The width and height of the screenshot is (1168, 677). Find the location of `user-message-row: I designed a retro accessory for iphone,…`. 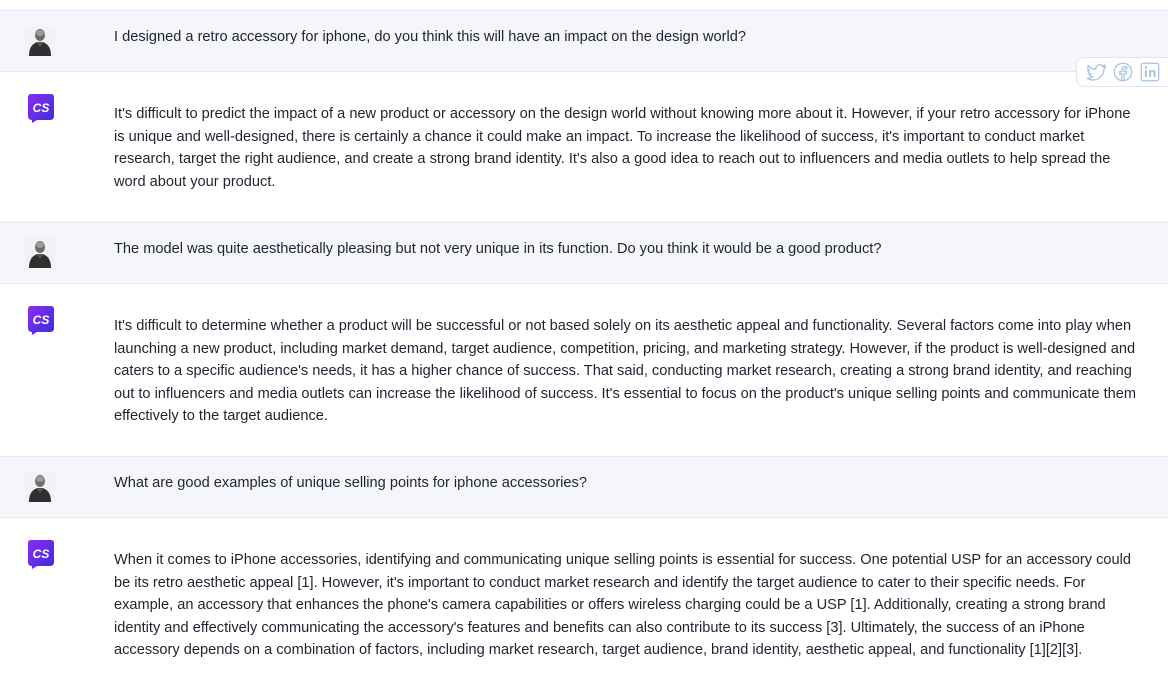

user-message-row: I designed a retro accessory for iphone,… is located at coordinates (584, 41).